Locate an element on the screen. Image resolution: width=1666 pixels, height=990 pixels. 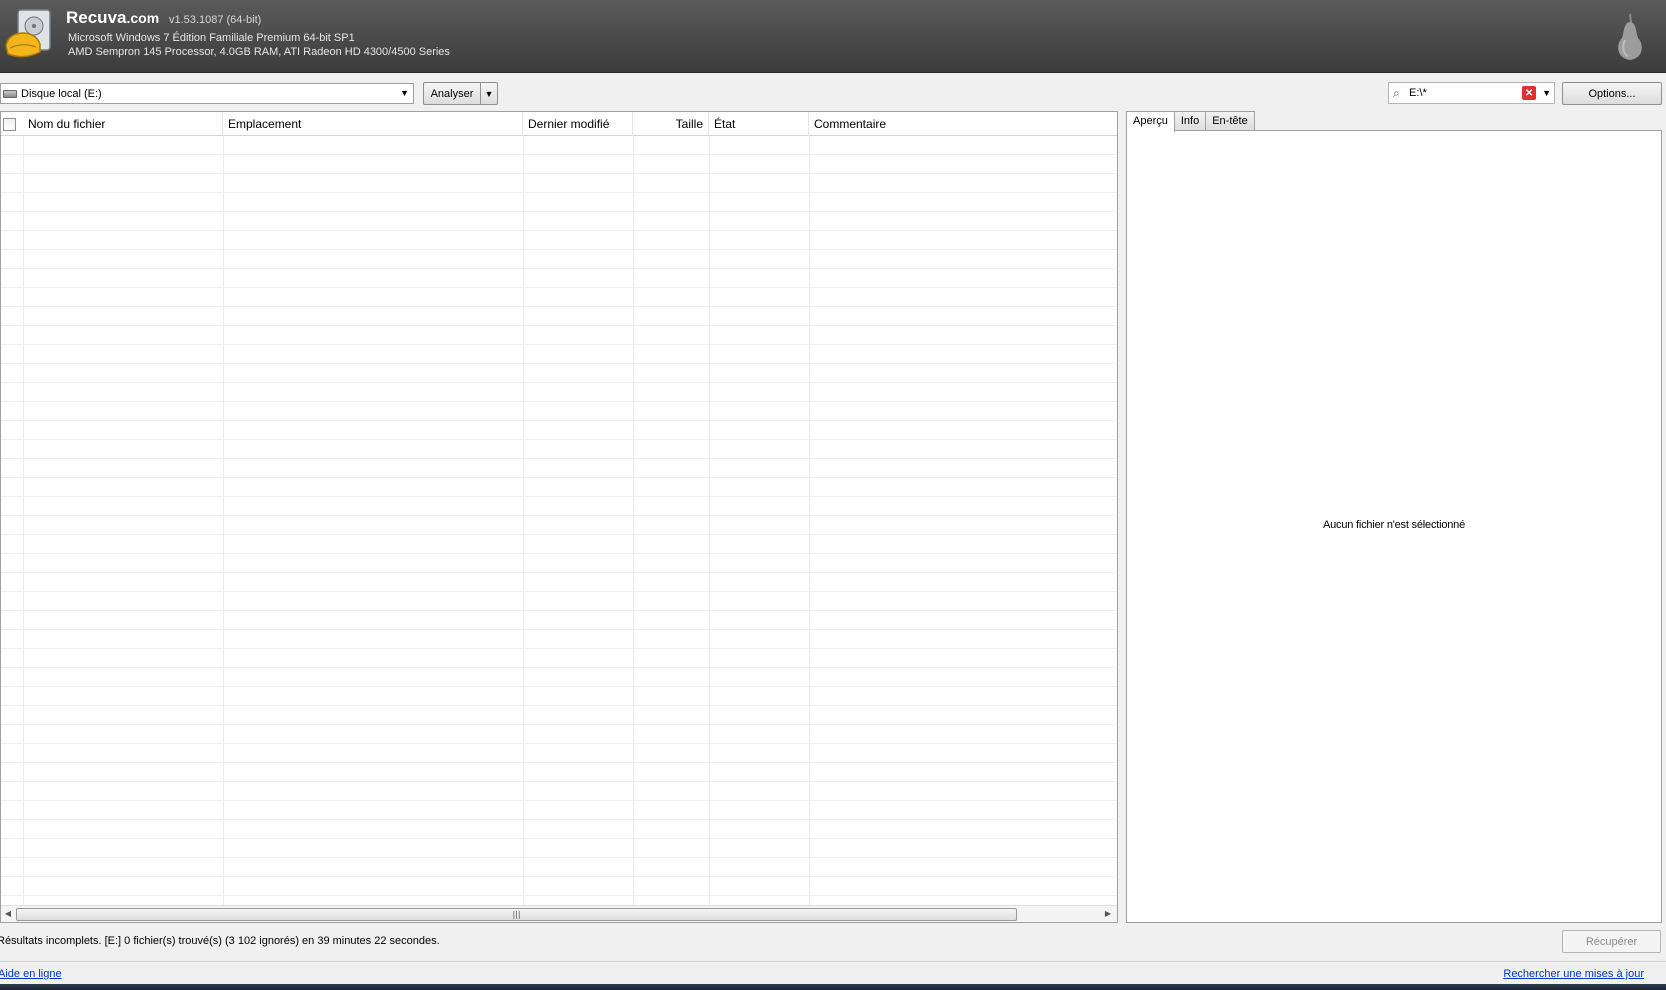
drive-icon is located at coordinates (10, 93).